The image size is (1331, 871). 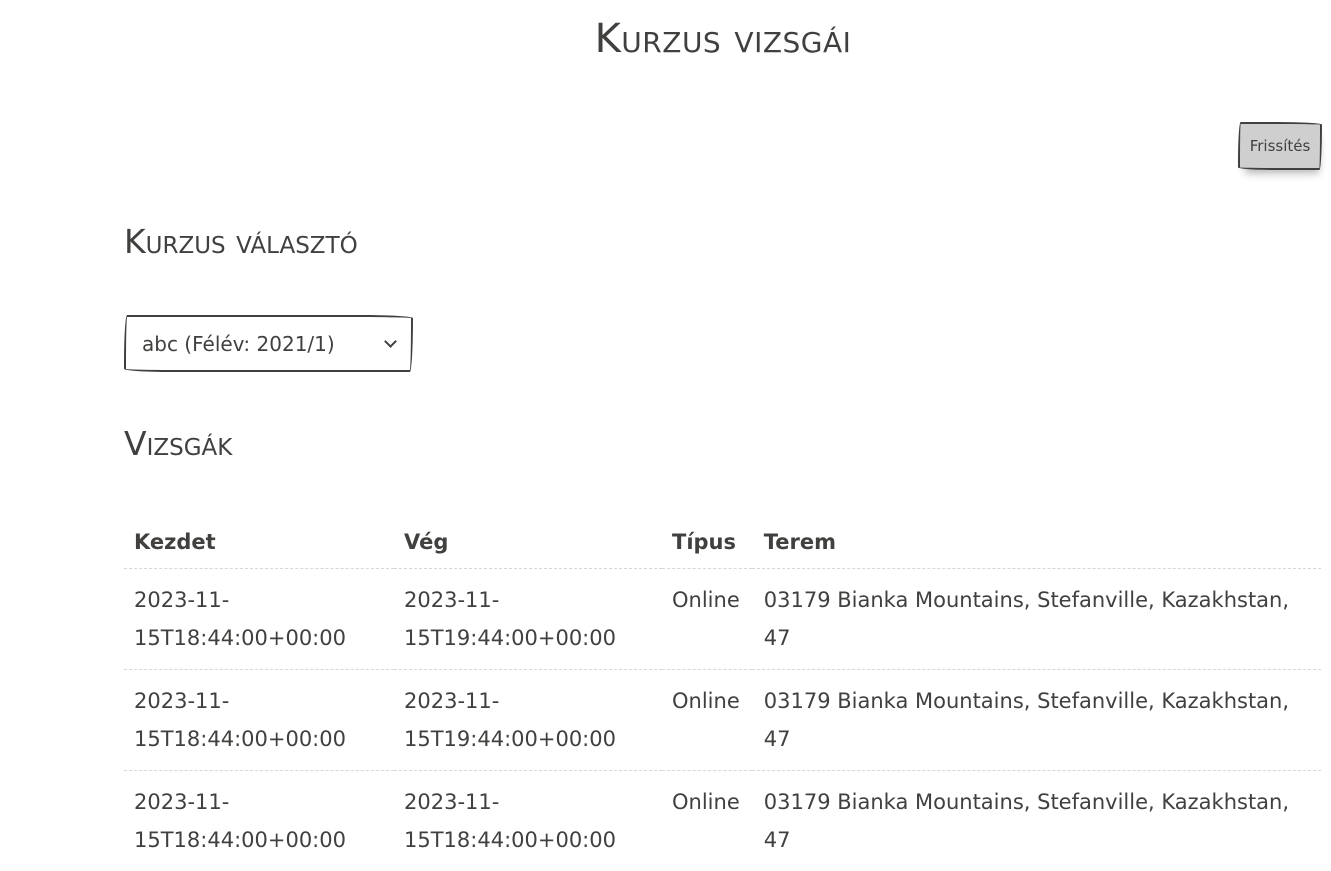 I want to click on exams-heading: Vizsgák, so click(x=178, y=443).